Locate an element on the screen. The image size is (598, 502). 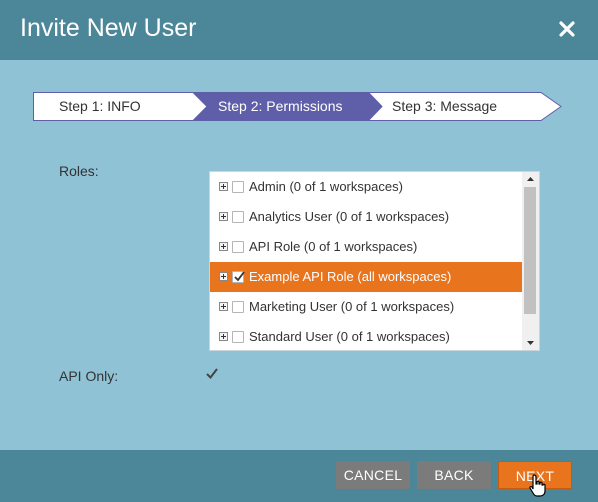
role-item-api-role: API Role (0 of 1 workspaces) is located at coordinates (366, 247).